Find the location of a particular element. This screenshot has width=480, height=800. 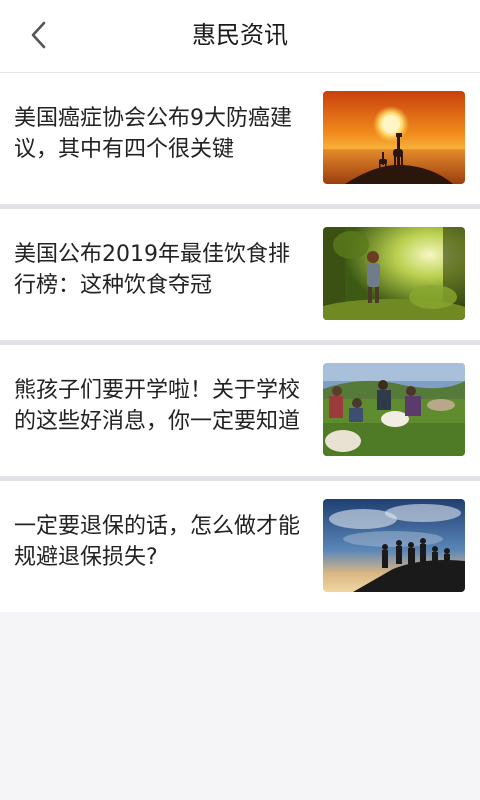

sheep-shearing-photo is located at coordinates (394, 409).